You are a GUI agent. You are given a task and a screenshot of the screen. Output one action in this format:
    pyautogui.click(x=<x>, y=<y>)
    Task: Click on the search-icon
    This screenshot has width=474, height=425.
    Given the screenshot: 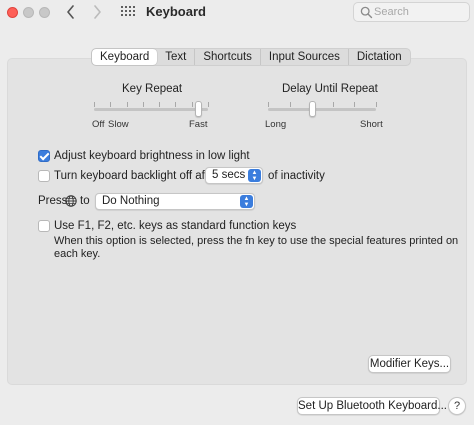 What is the action you would take?
    pyautogui.click(x=366, y=12)
    